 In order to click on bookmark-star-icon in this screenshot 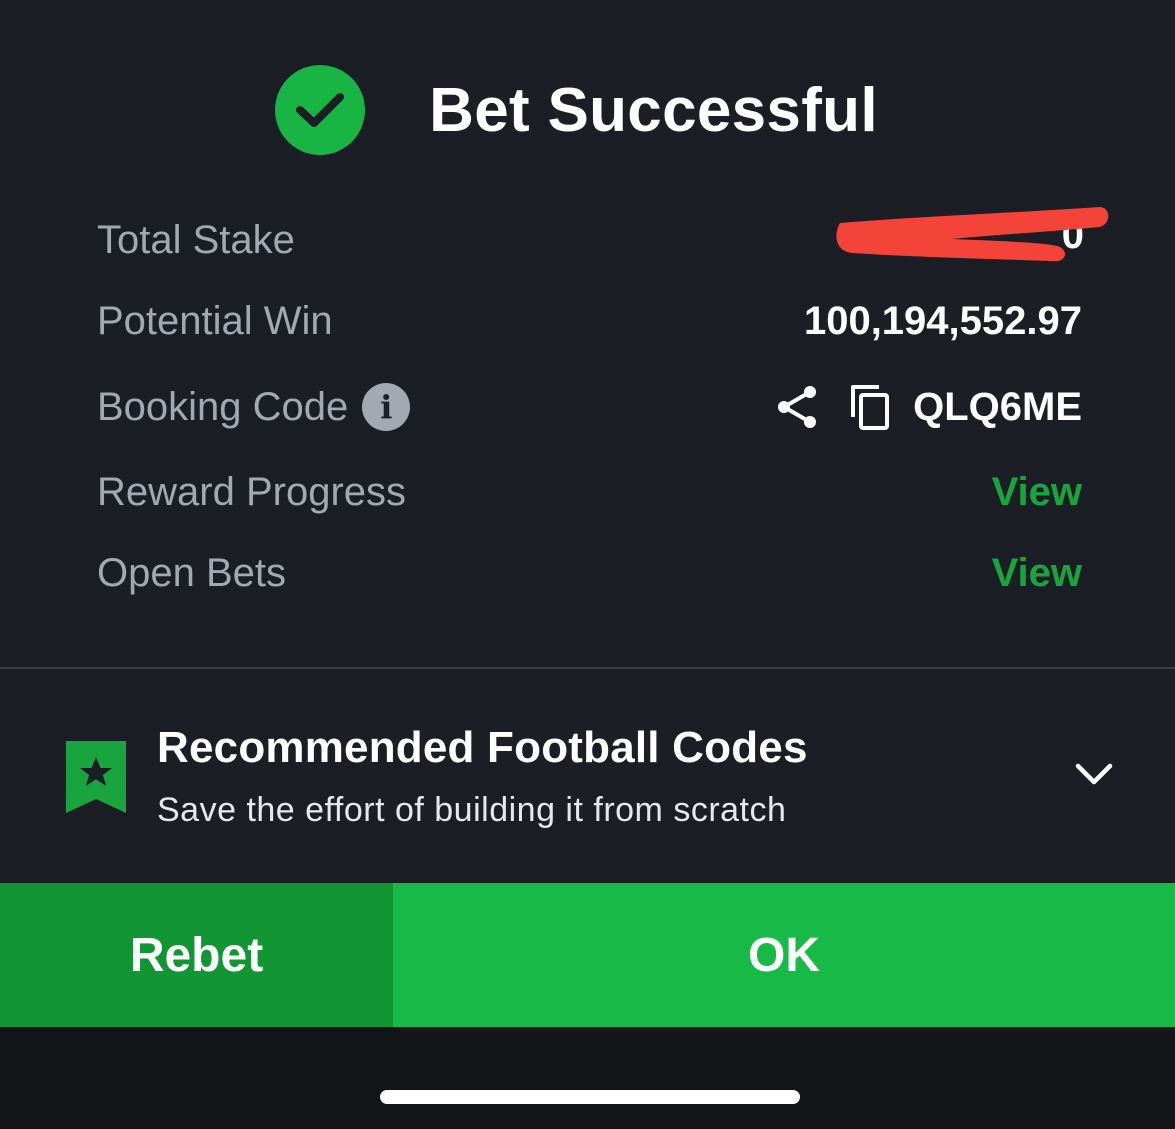, I will do `click(96, 779)`.